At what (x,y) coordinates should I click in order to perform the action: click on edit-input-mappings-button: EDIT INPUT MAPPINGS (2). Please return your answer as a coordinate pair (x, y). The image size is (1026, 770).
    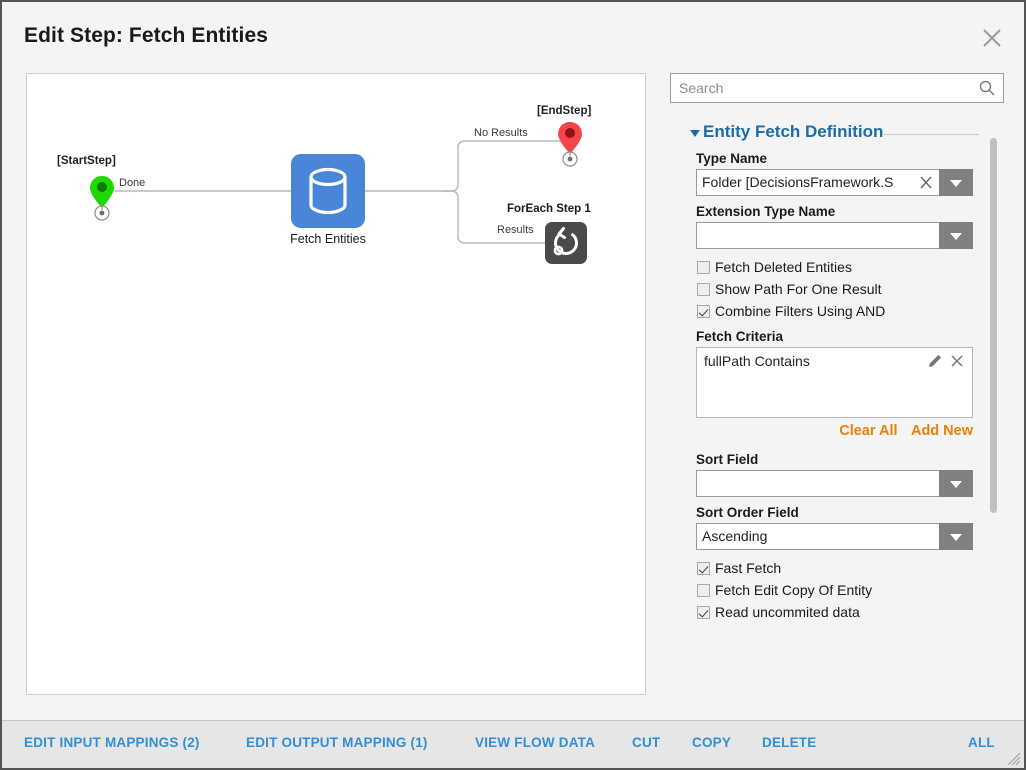
    Looking at the image, I should click on (112, 742).